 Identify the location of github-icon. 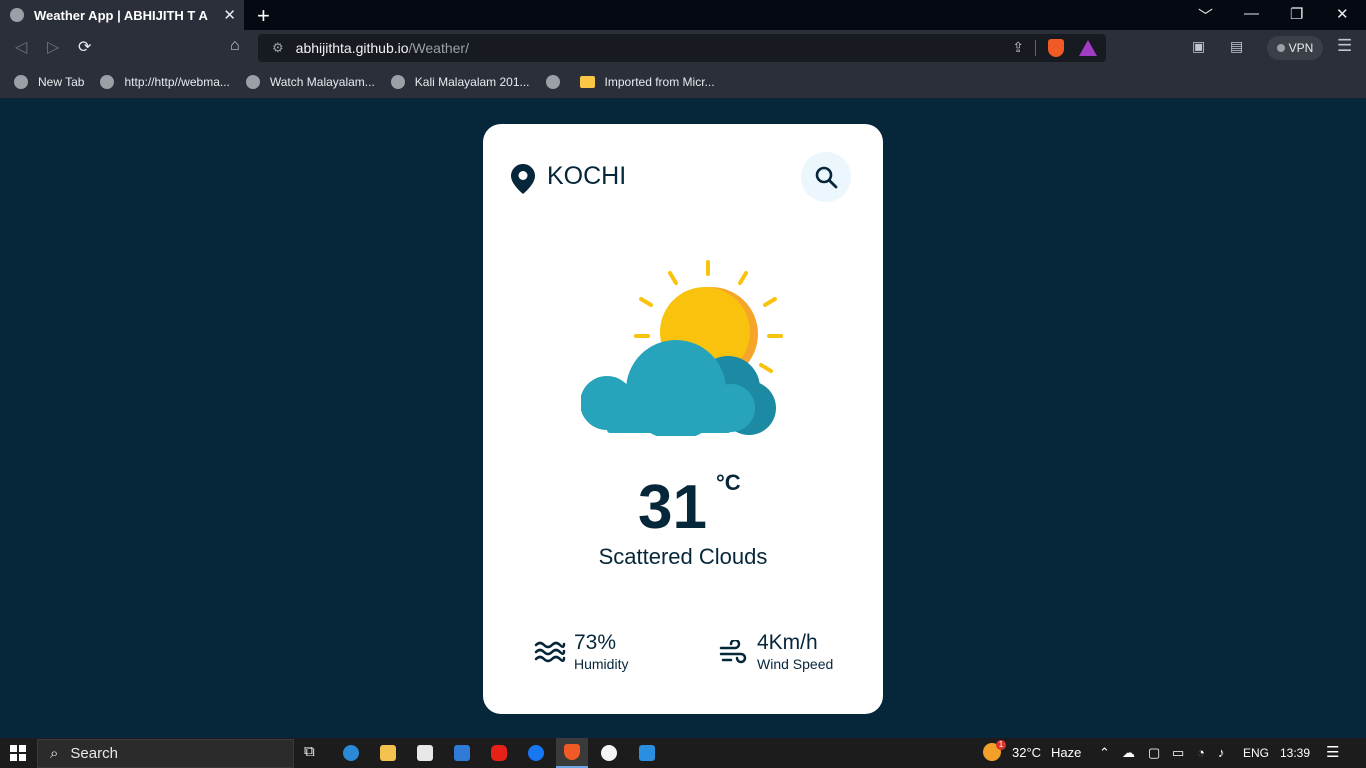
(609, 753).